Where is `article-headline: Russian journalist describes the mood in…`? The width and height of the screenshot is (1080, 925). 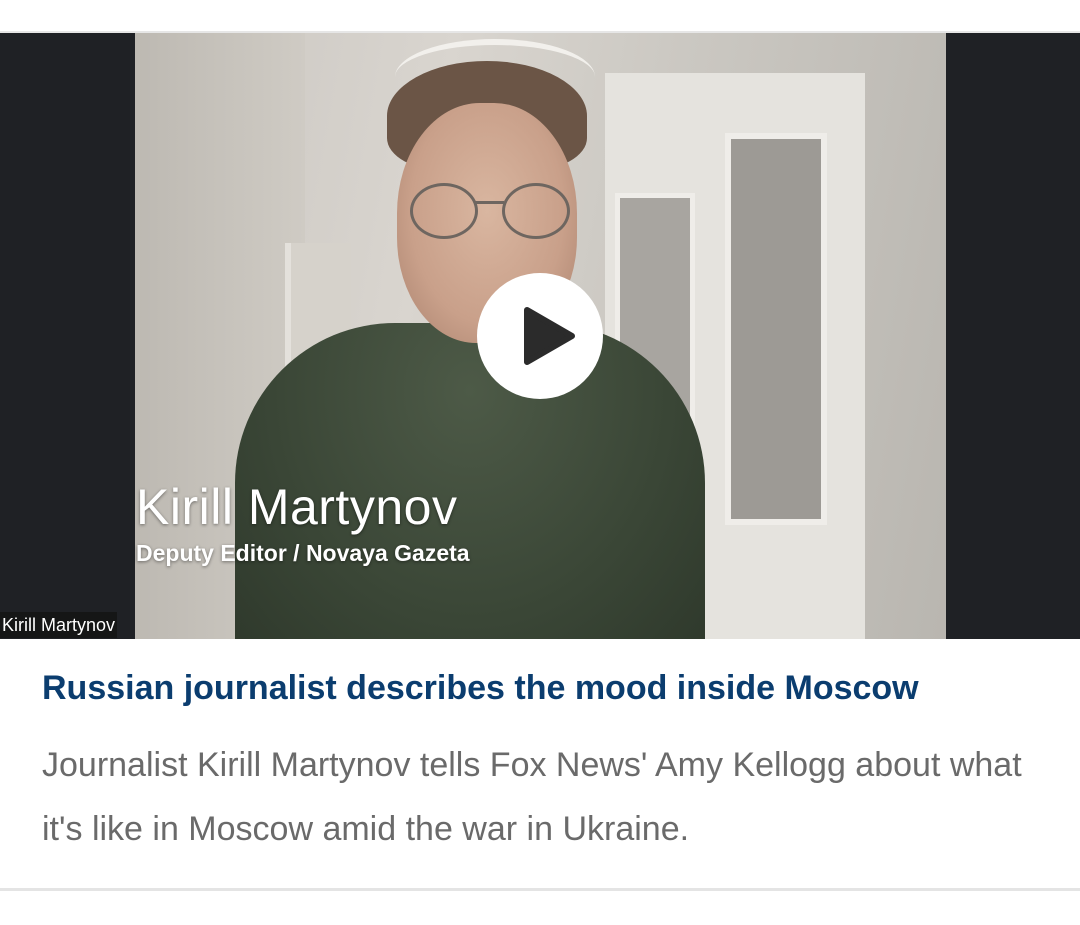 article-headline: Russian journalist describes the mood in… is located at coordinates (542, 688).